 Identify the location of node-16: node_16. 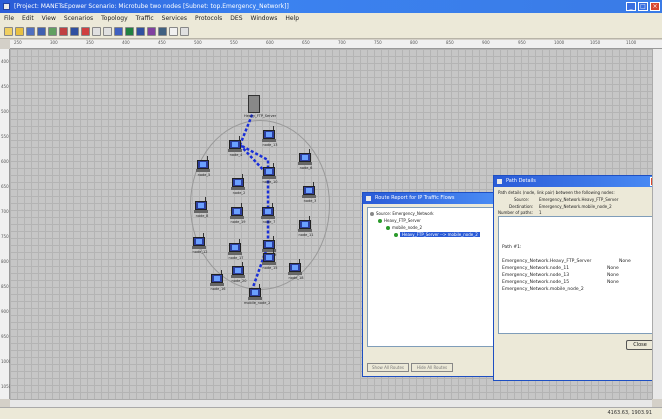
(217, 280).